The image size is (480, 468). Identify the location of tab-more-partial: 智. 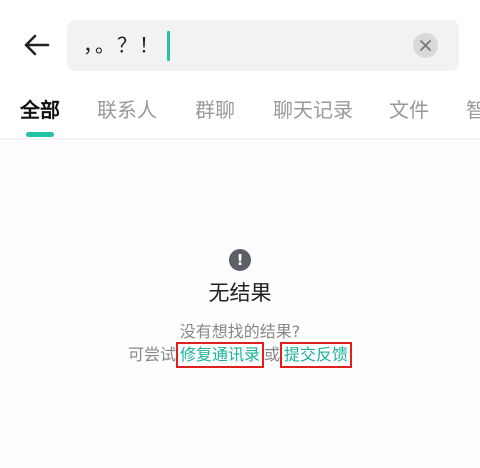
(473, 108).